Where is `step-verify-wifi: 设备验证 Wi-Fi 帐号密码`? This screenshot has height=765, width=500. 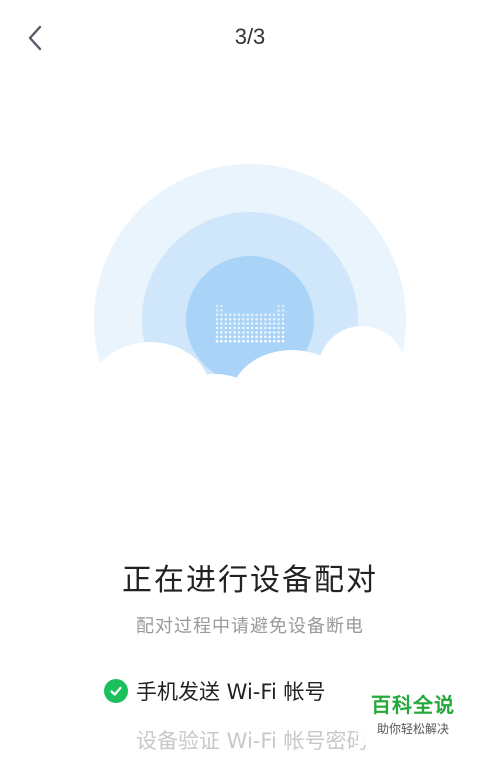
step-verify-wifi: 设备验证 Wi-Fi 帐号密码 is located at coordinates (251, 740).